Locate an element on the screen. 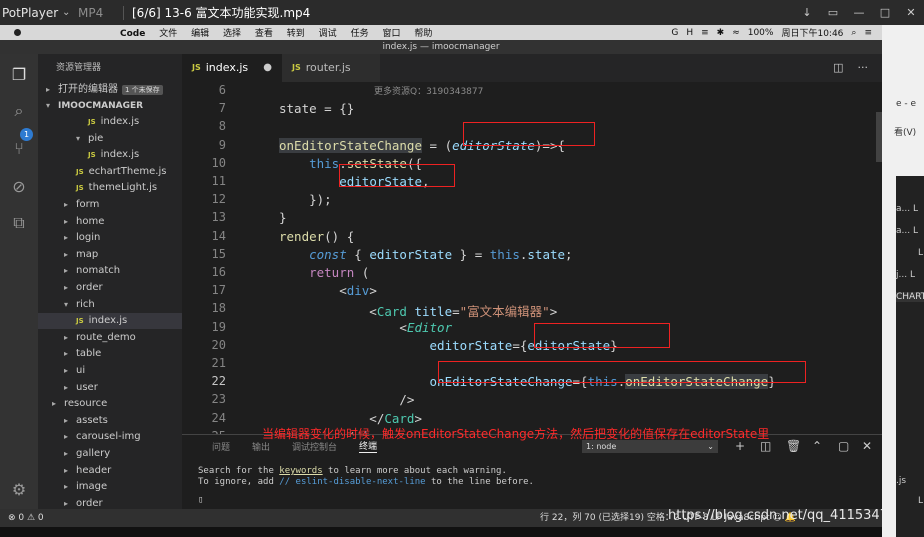  tree-folder: ▸ gallery is located at coordinates (110, 454).